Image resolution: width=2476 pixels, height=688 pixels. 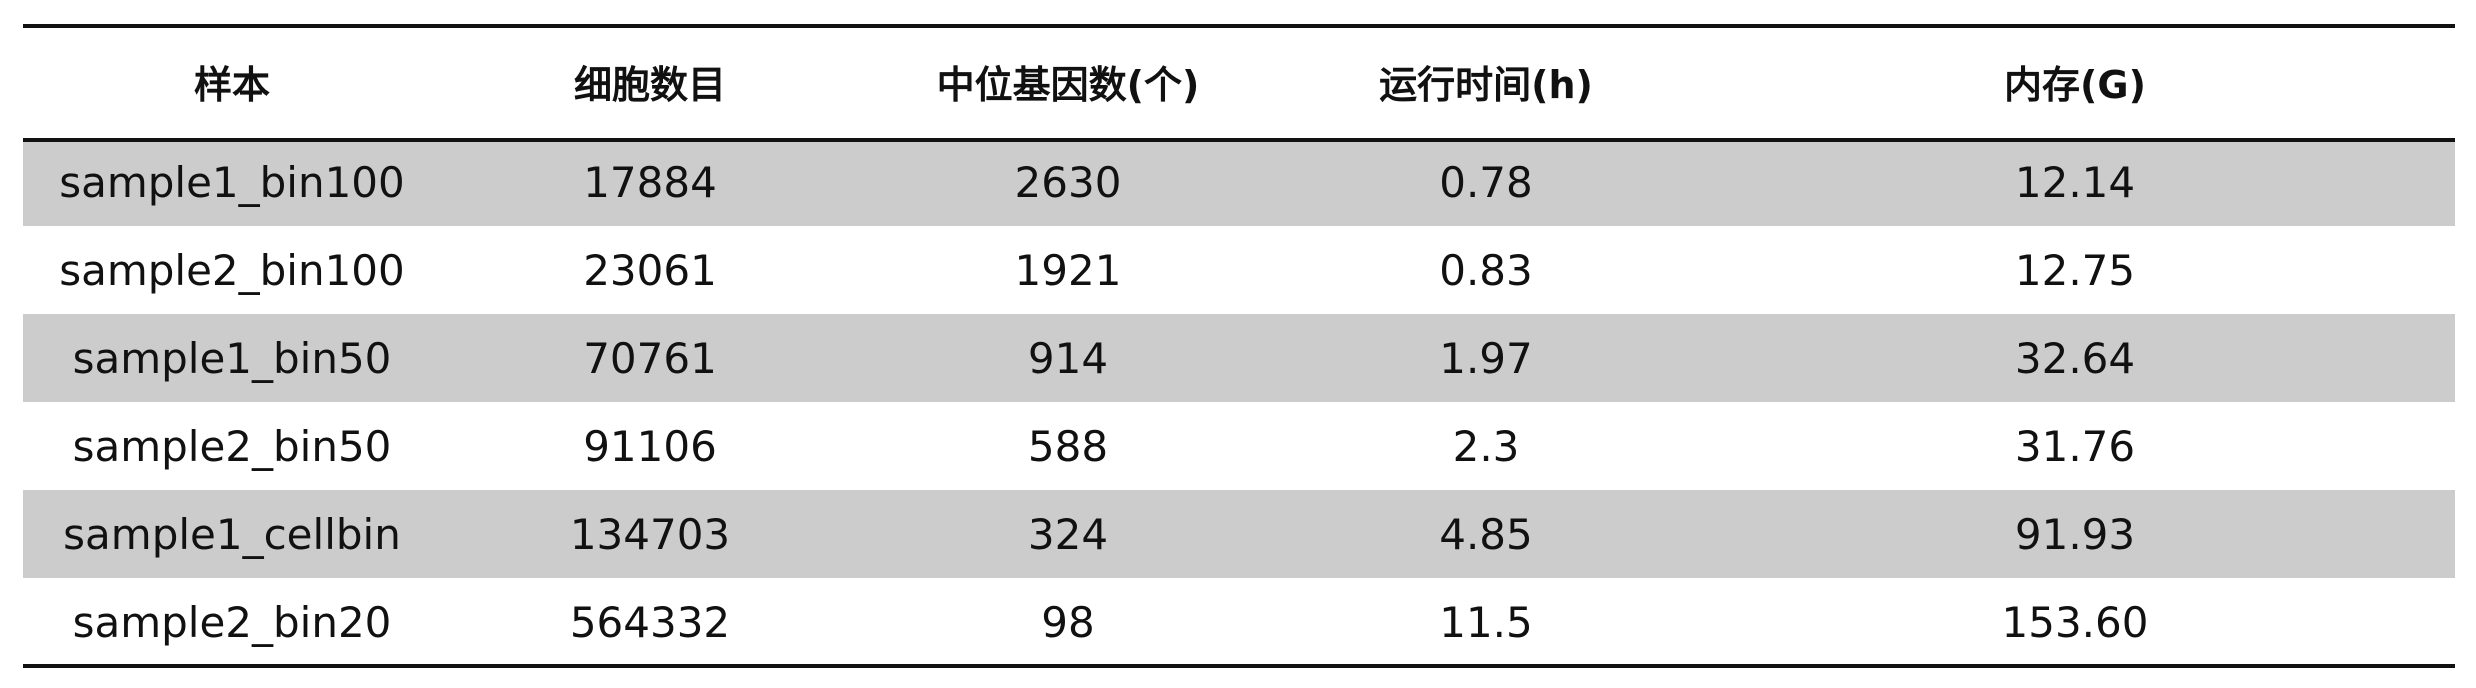 I want to click on table-row: sample1_cellbin 134703 324 4.85 91.93, so click(x=1239, y=534).